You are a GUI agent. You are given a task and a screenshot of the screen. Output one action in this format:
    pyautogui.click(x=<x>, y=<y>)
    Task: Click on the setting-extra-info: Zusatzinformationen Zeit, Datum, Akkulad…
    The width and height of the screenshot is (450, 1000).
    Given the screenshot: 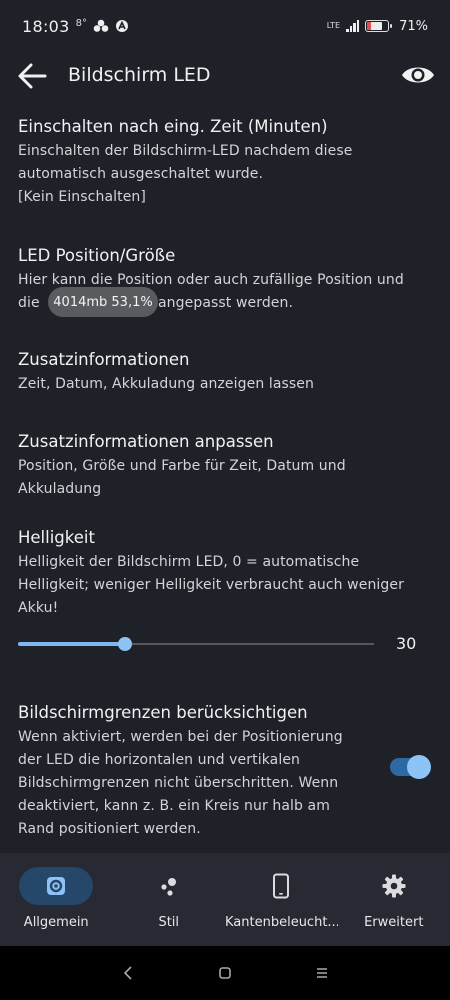 What is the action you would take?
    pyautogui.click(x=218, y=372)
    